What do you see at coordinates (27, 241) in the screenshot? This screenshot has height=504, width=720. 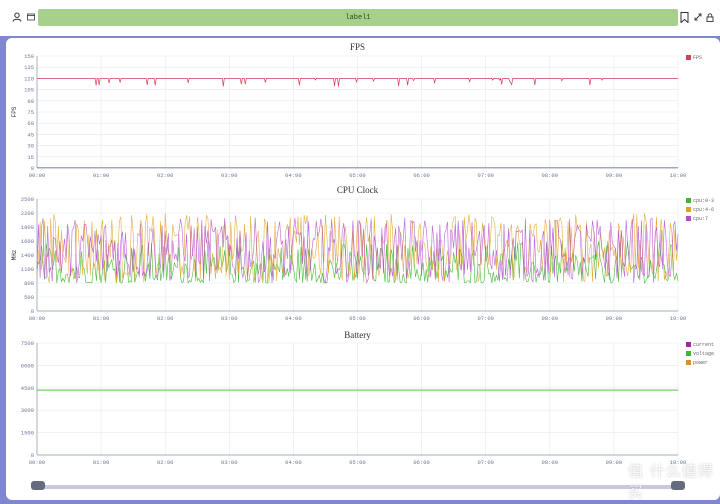 I see `y-tick-label: 1600` at bounding box center [27, 241].